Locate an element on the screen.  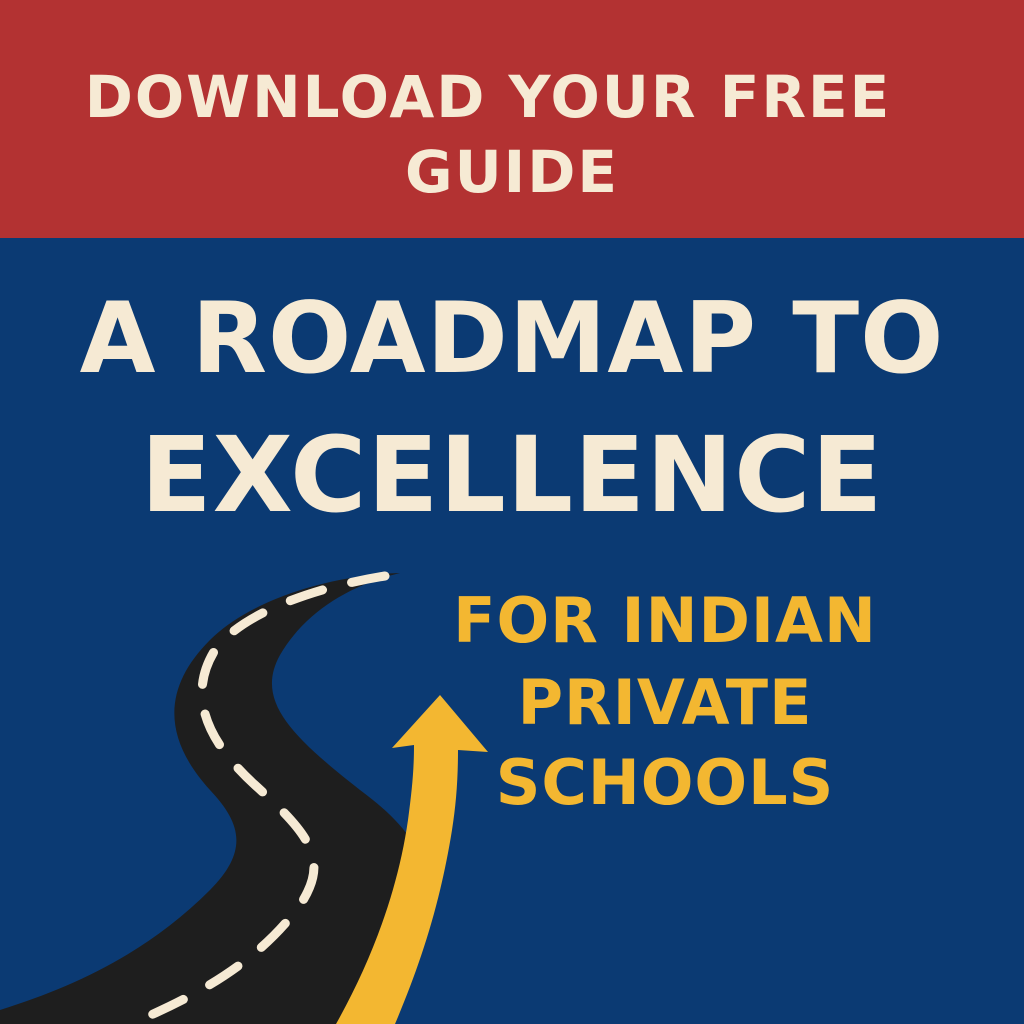
subheading-line-3: SCHOOLS is located at coordinates (665, 782).